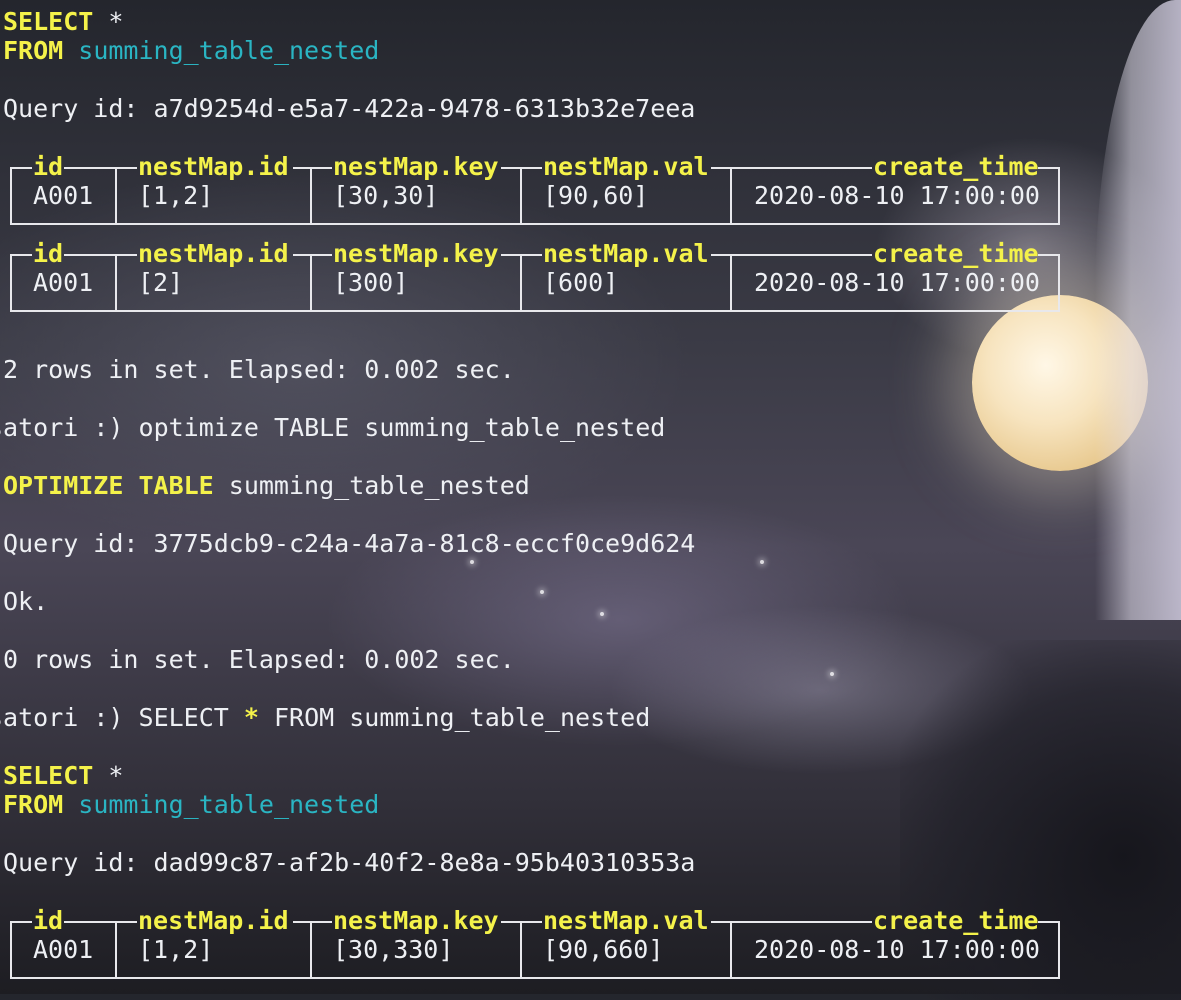 This screenshot has width=1181, height=1000. I want to click on prompt-text: satori :) SELECT, so click(122, 717).